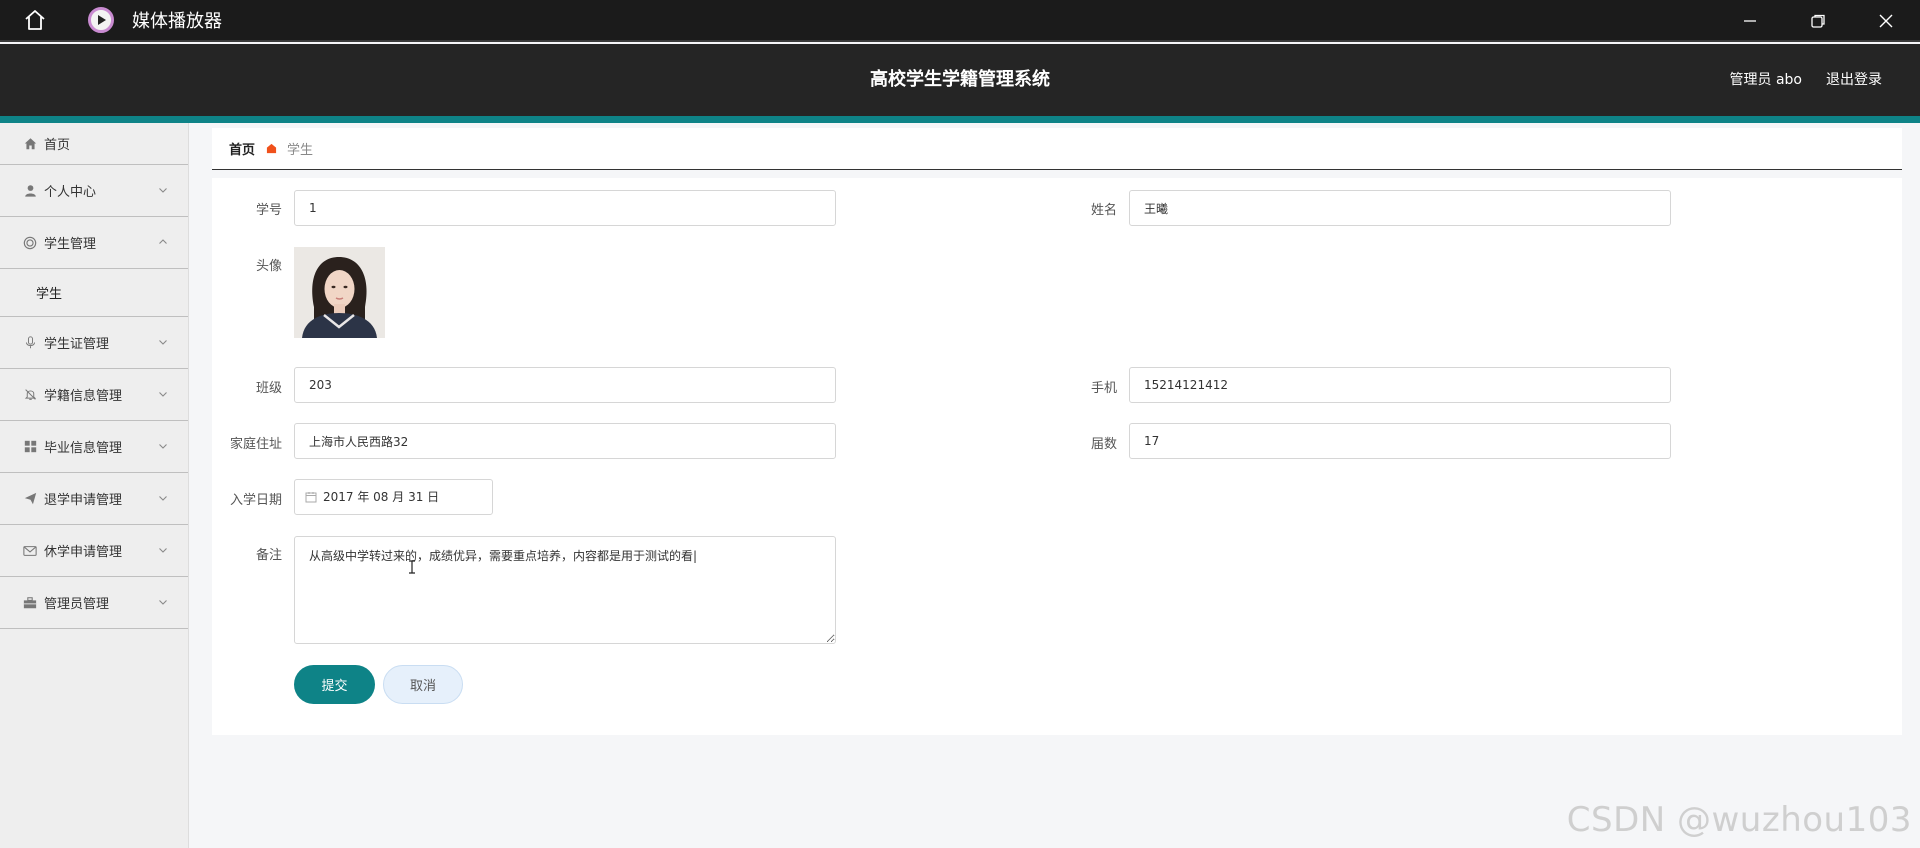 This screenshot has height=848, width=1920. What do you see at coordinates (565, 590) in the screenshot?
I see `remark-textarea: 从高级中学转过来的，成绩优异，需要重点培养，内容都是用于测试的看|` at bounding box center [565, 590].